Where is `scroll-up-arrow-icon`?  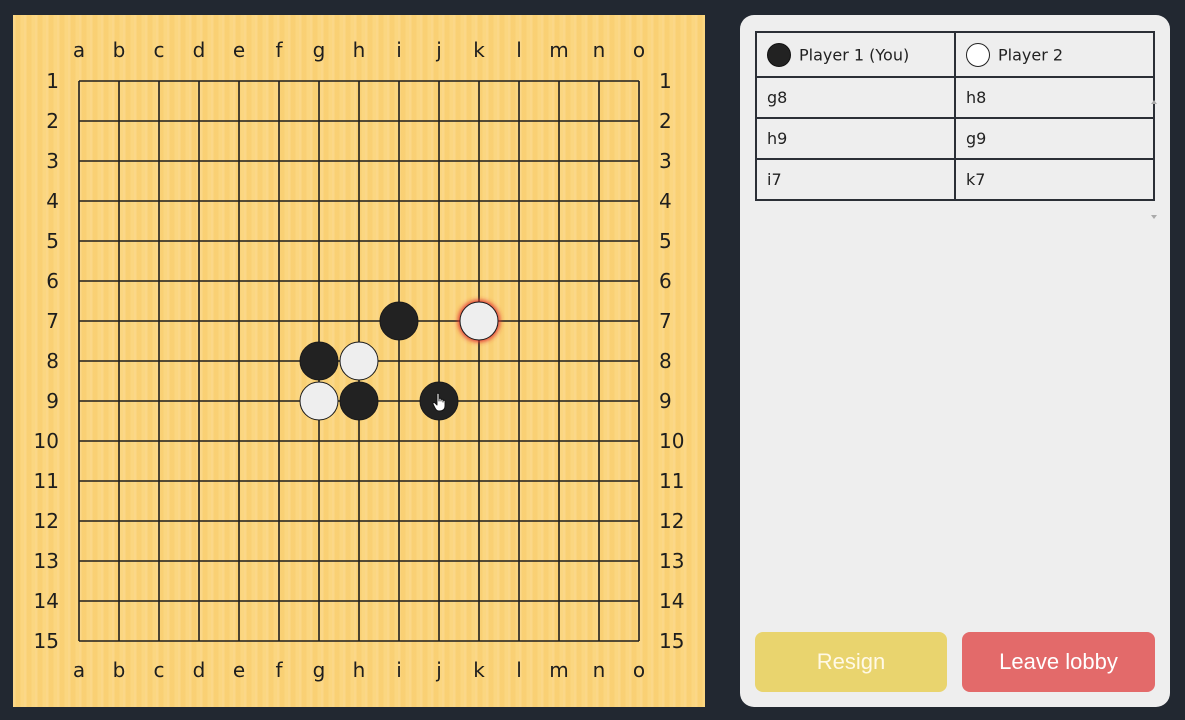 scroll-up-arrow-icon is located at coordinates (1154, 102).